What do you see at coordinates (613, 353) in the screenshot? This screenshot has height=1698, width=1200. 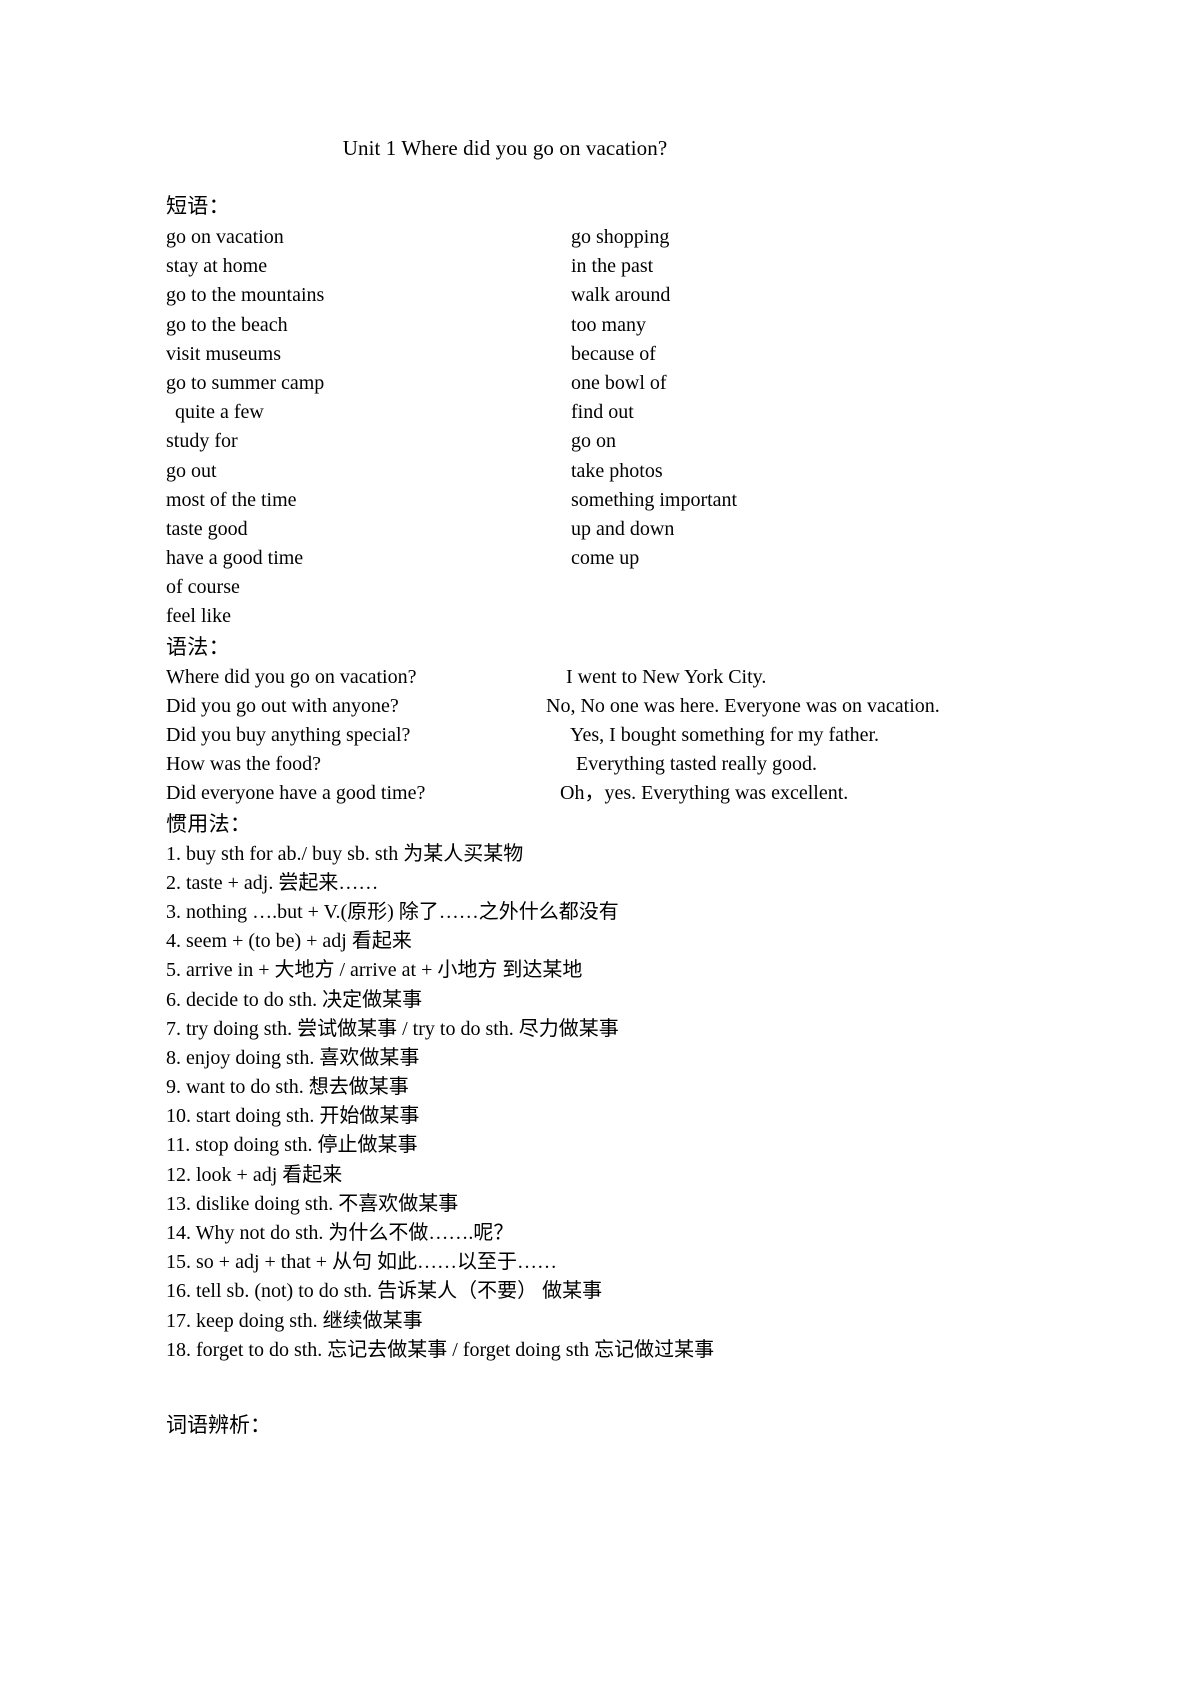 I see `phrase-right: because of` at bounding box center [613, 353].